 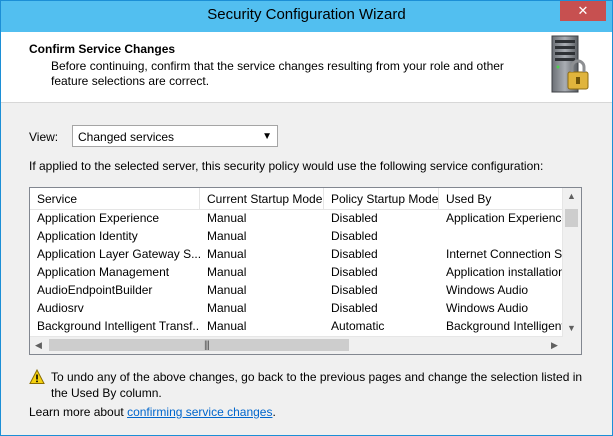 I want to click on cell-used-by: Background Intelligent, so click(x=504, y=326).